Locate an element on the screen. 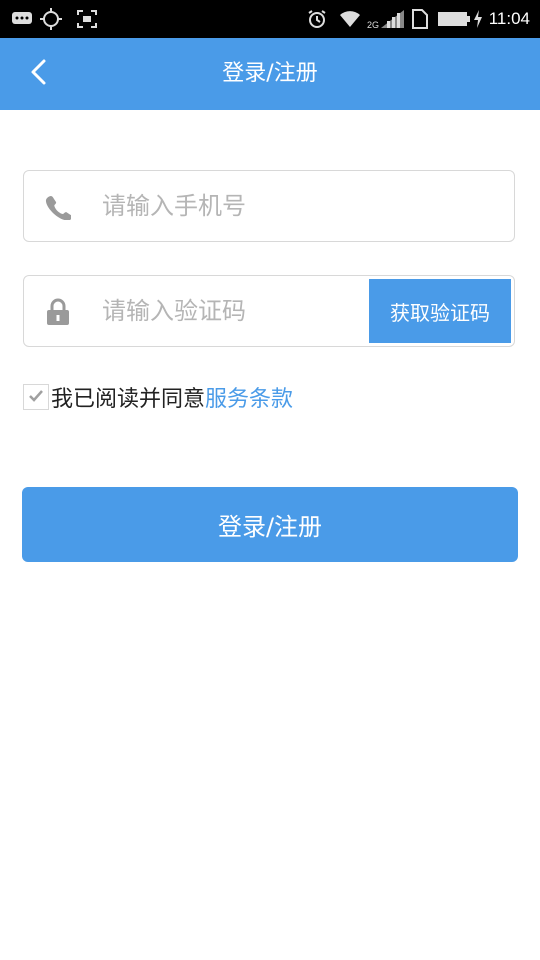 The width and height of the screenshot is (540, 960). alarm-icon is located at coordinates (317, 19).